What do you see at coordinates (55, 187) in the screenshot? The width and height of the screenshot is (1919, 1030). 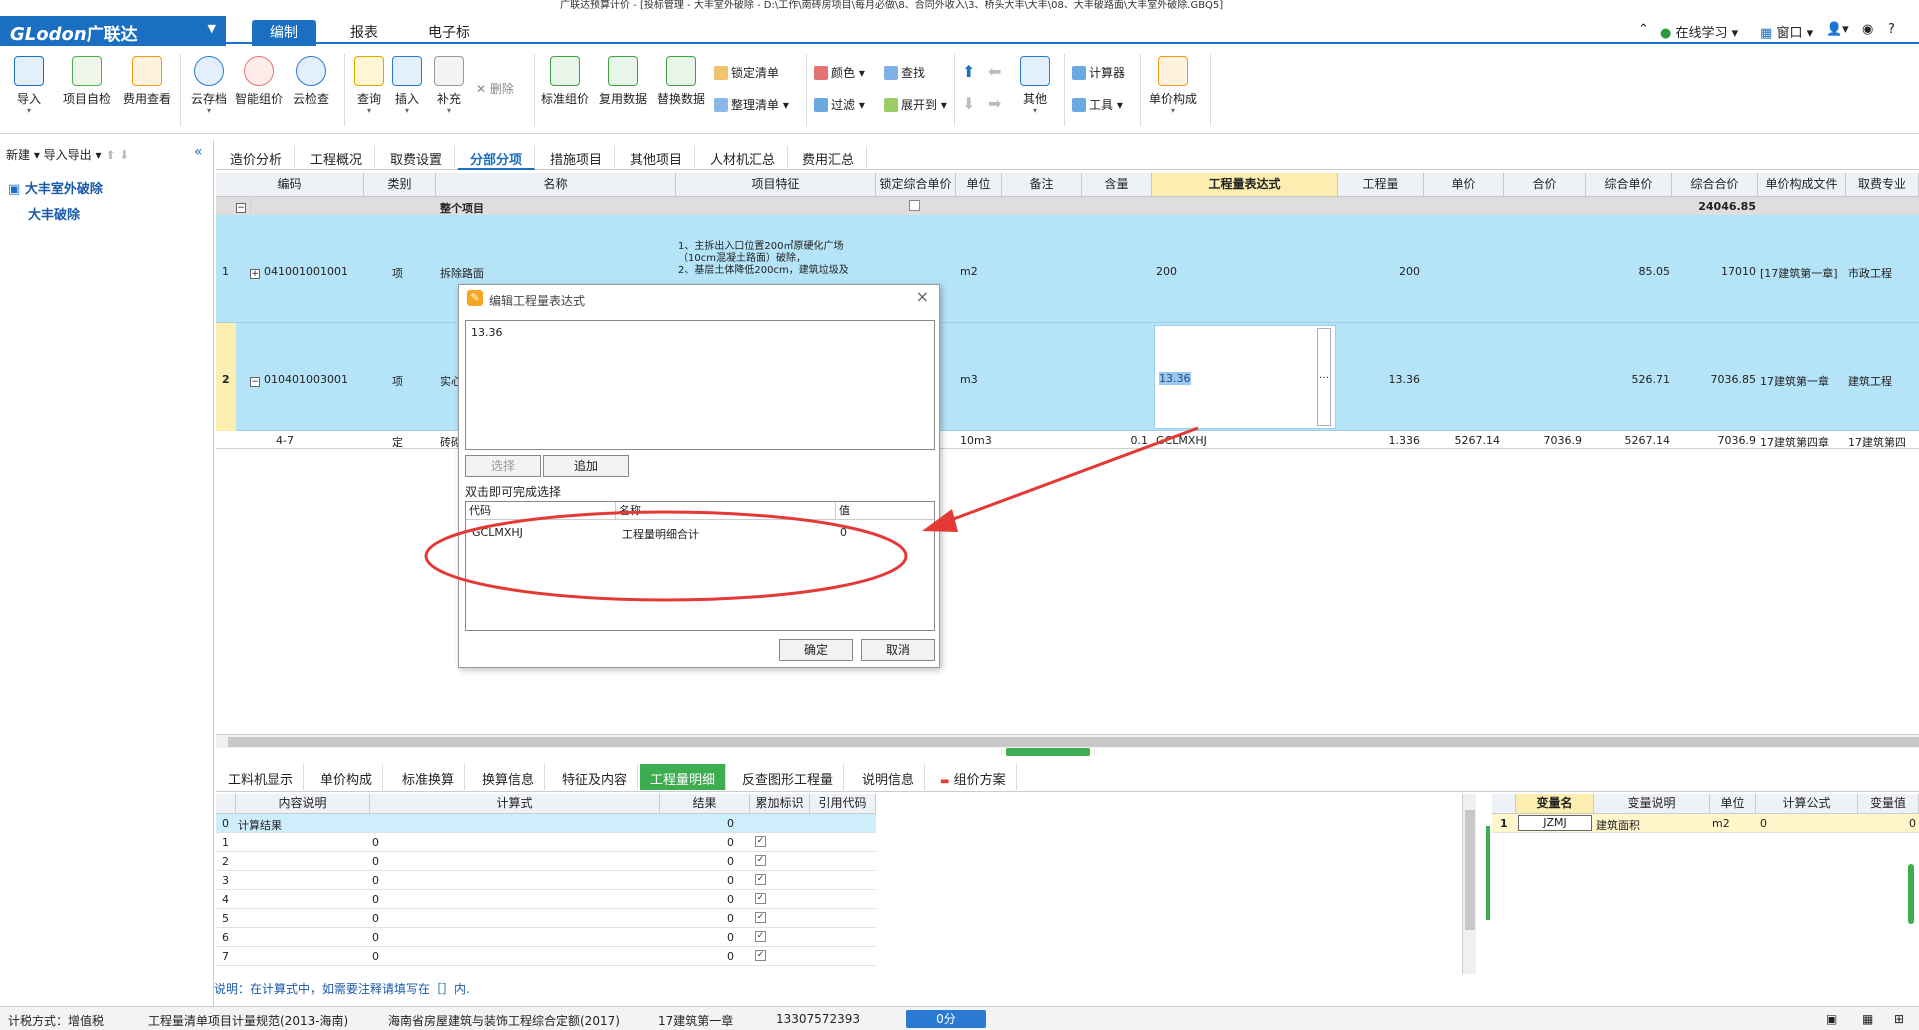 I see `tree-node-project: ▣ 大丰室外破除` at bounding box center [55, 187].